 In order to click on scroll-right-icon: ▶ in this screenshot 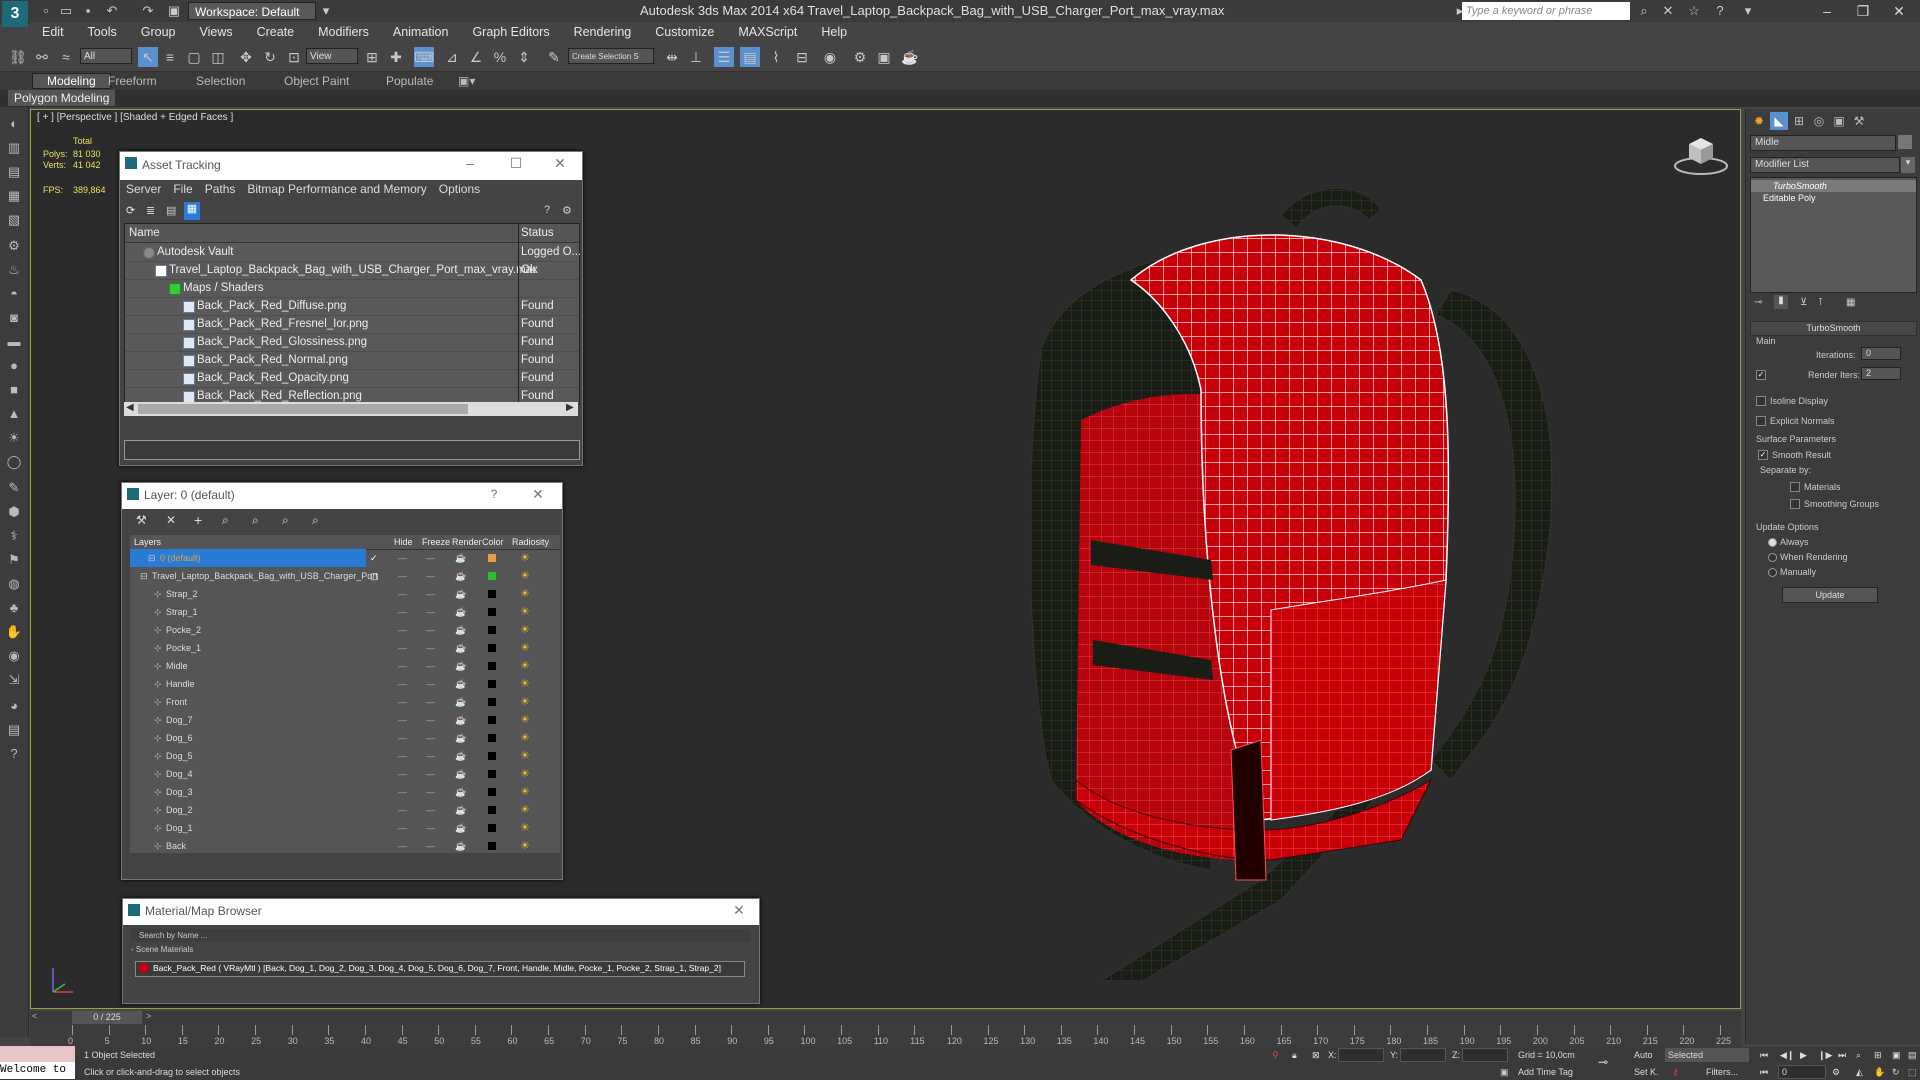, I will do `click(570, 407)`.